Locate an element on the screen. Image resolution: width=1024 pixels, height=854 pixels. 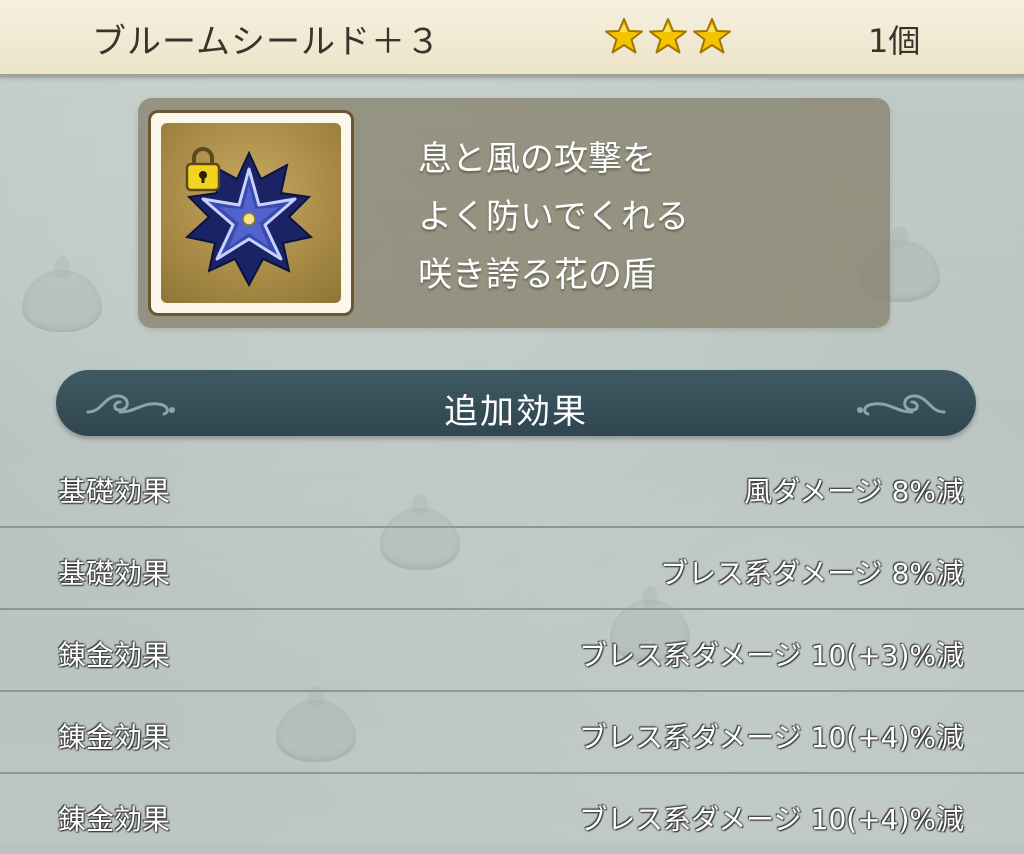
item-description: 息と風の攻撃を よく防いでくれる 咲き誇る花の盾 is located at coordinates (553, 217).